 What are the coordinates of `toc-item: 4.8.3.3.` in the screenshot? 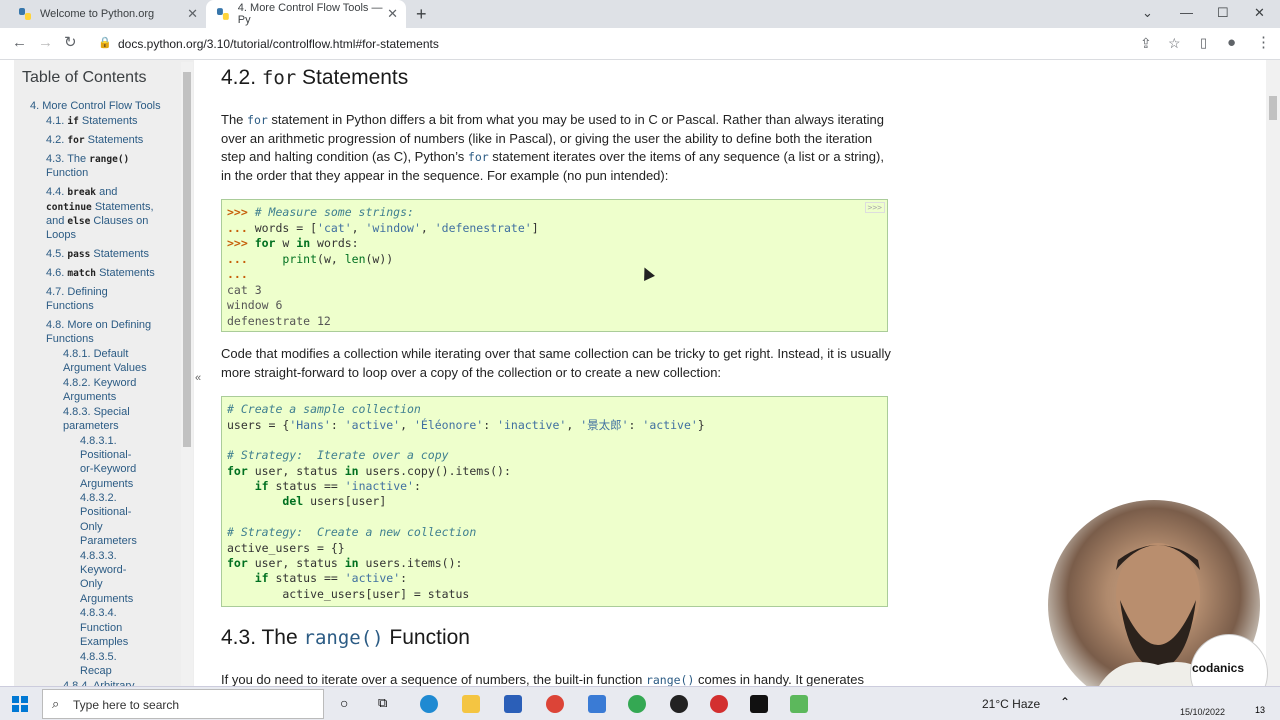 It's located at (98, 556).